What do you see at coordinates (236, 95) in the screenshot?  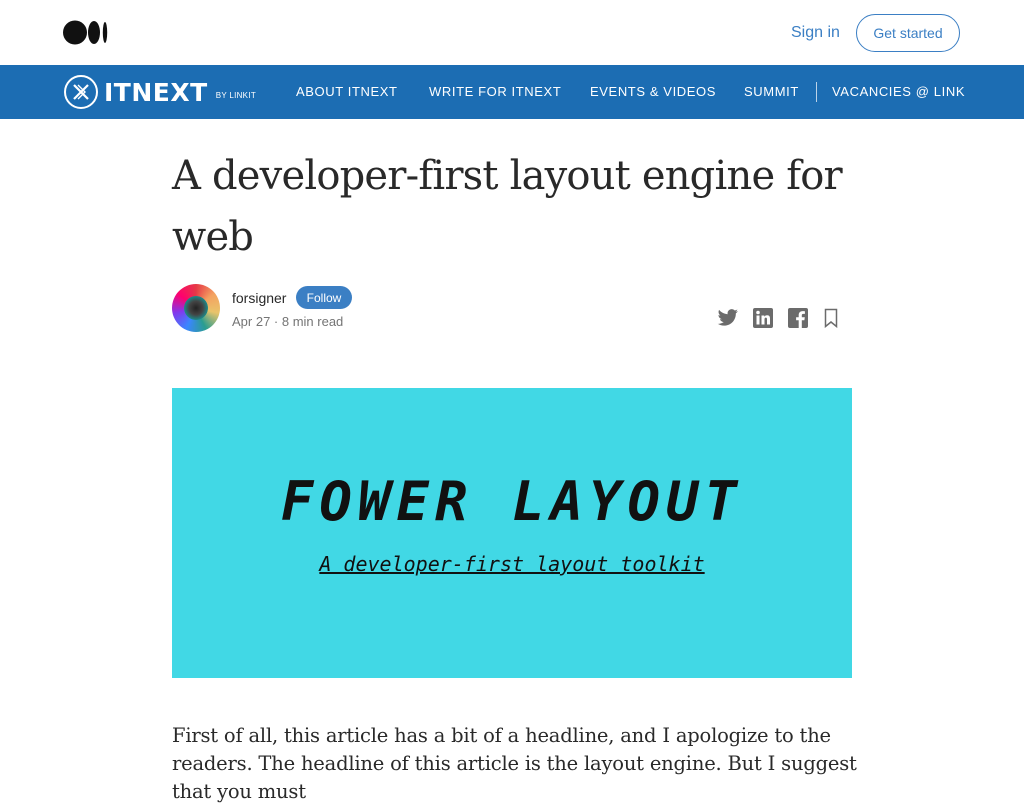 I see `publication-byline: BY LINKIT` at bounding box center [236, 95].